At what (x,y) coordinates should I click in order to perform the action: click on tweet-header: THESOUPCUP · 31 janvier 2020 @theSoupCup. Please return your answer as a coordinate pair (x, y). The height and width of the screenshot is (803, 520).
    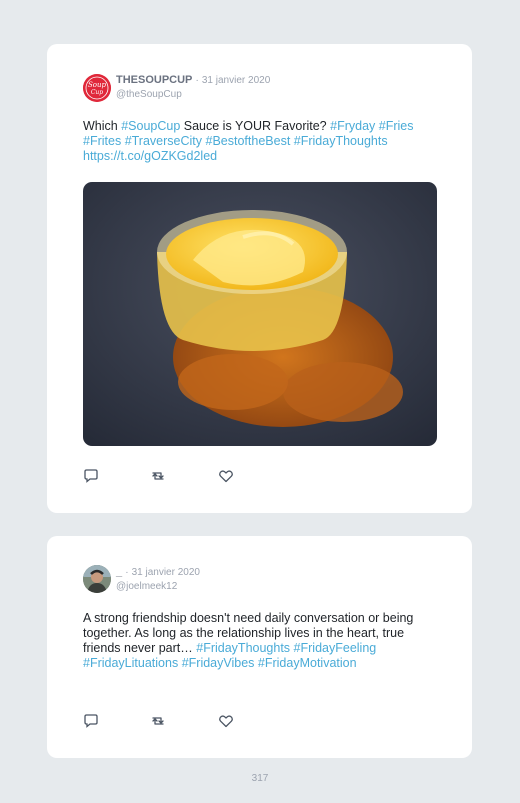
    Looking at the image, I should click on (193, 87).